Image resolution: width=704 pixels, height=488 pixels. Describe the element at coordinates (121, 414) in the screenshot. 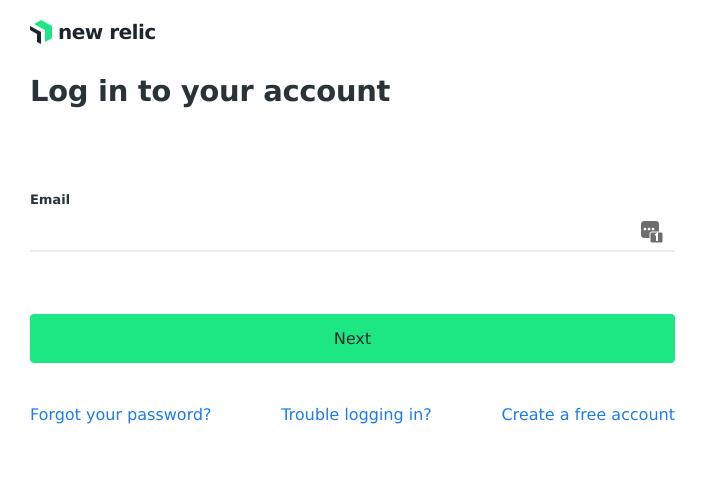

I see `help-link: Forgot your password?` at that location.